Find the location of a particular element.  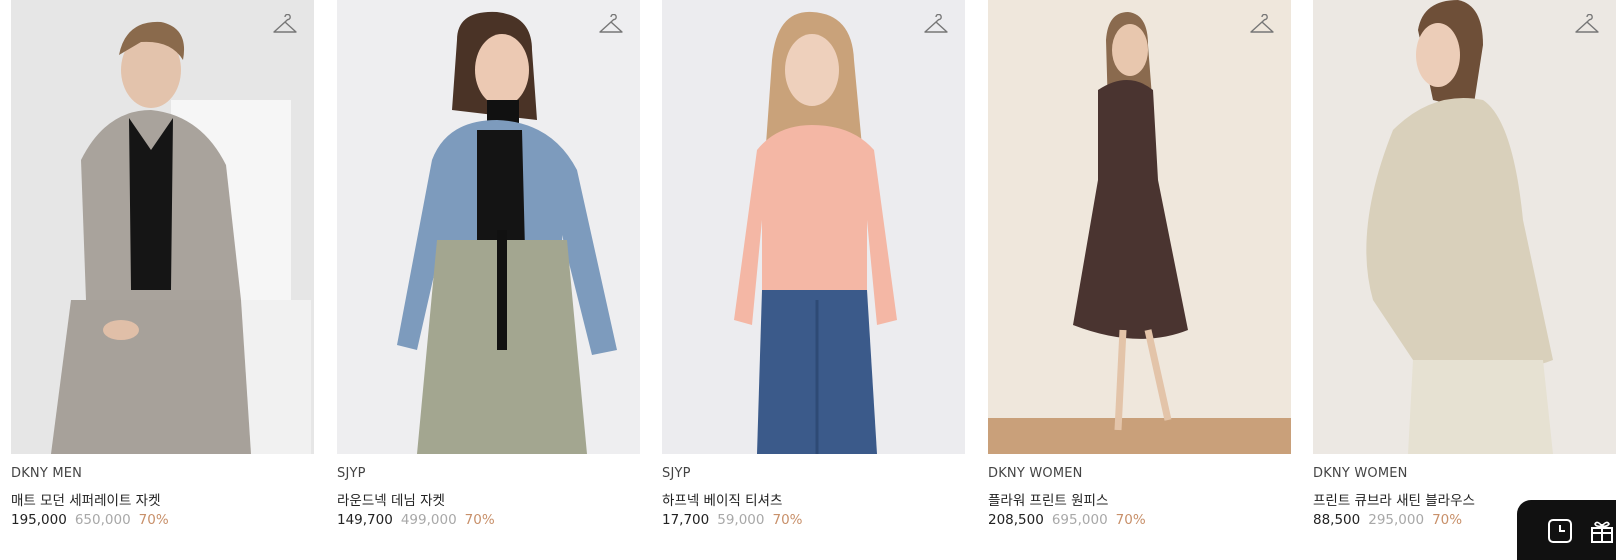

original-price: 695,000 is located at coordinates (1079, 520).